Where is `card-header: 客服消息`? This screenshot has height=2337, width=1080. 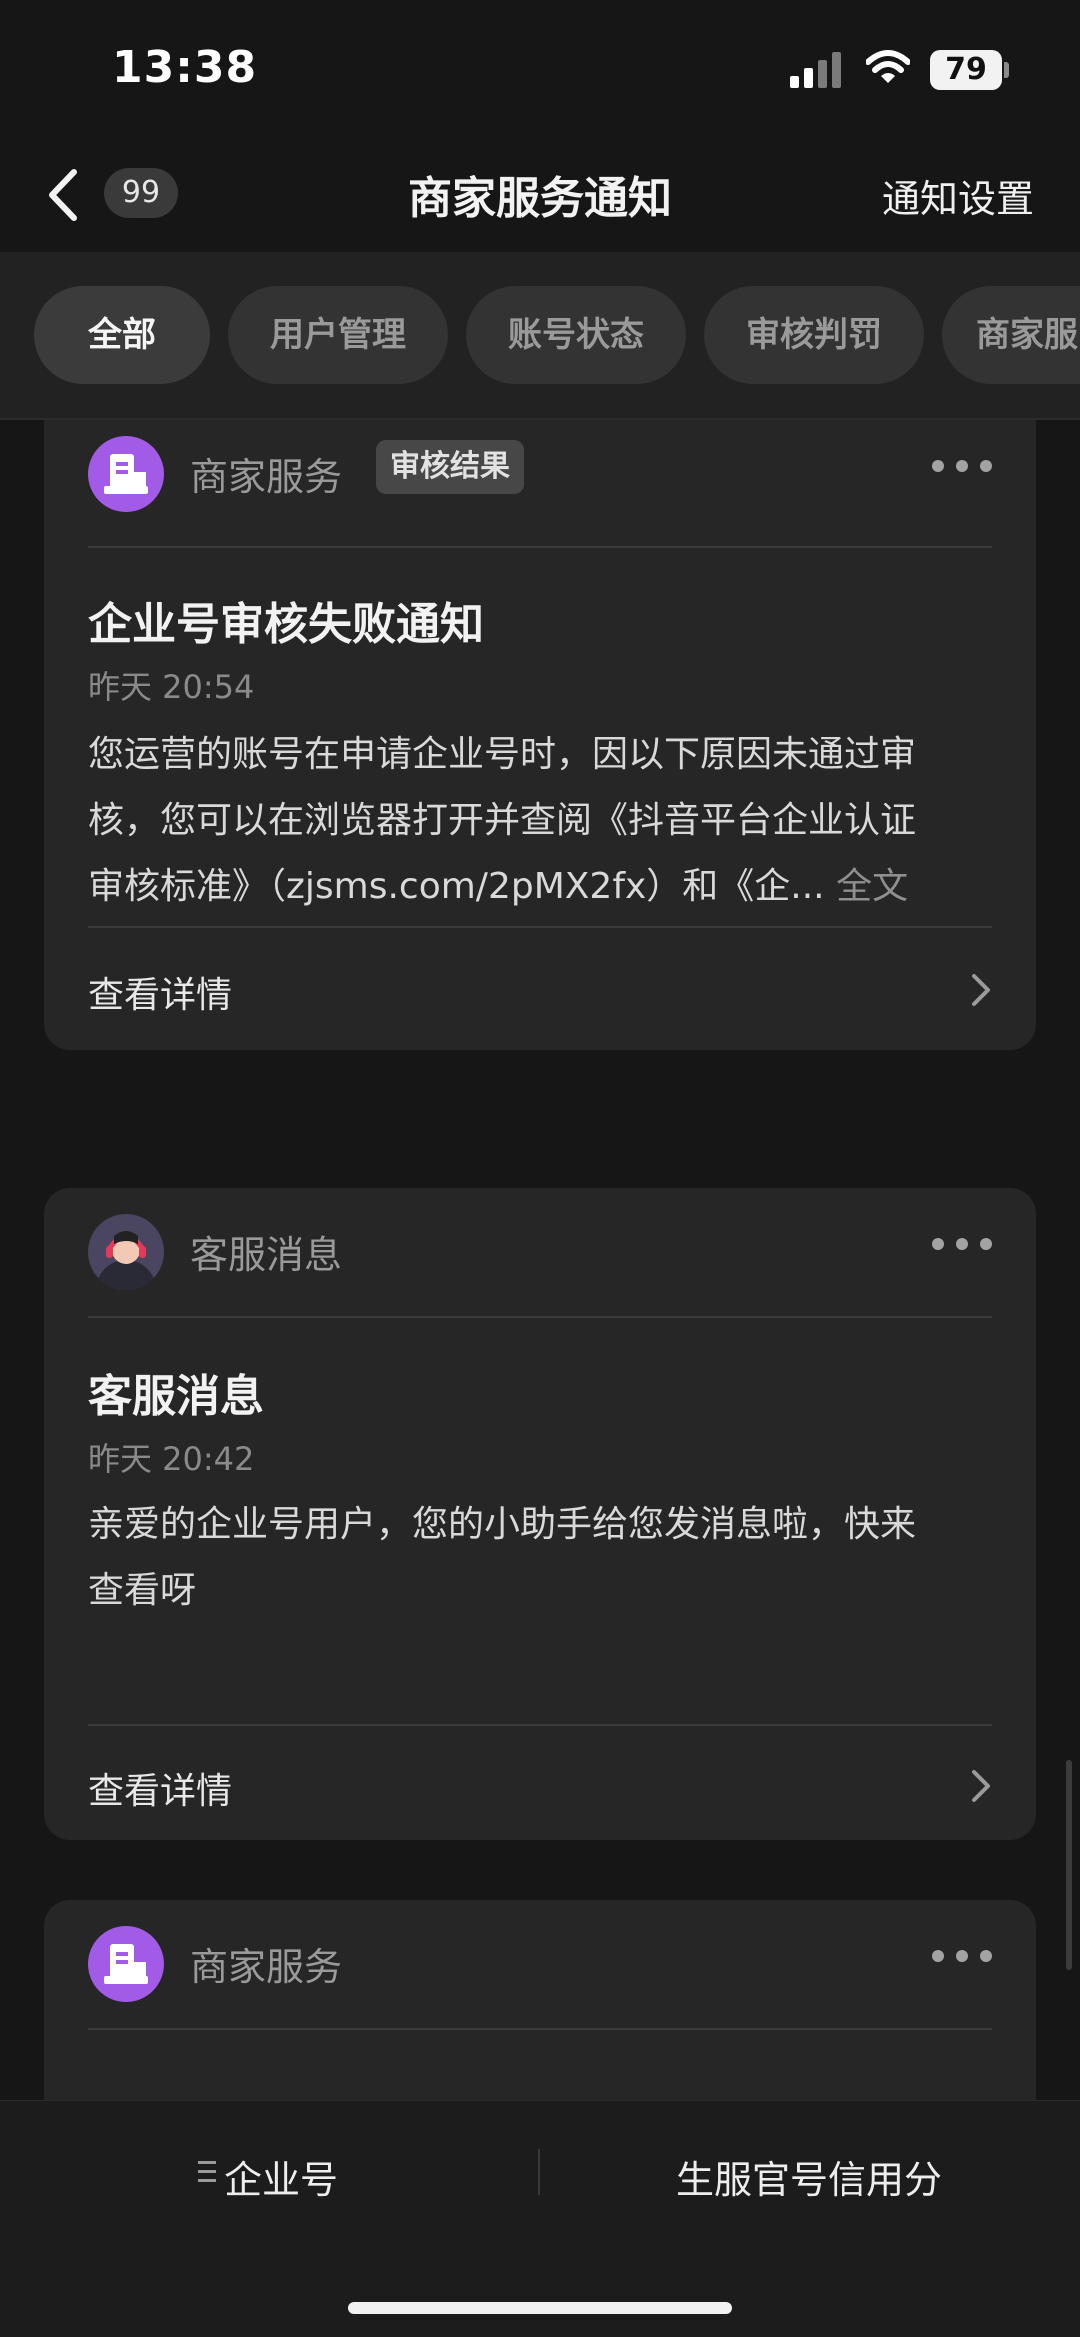
card-header: 客服消息 is located at coordinates (540, 1251).